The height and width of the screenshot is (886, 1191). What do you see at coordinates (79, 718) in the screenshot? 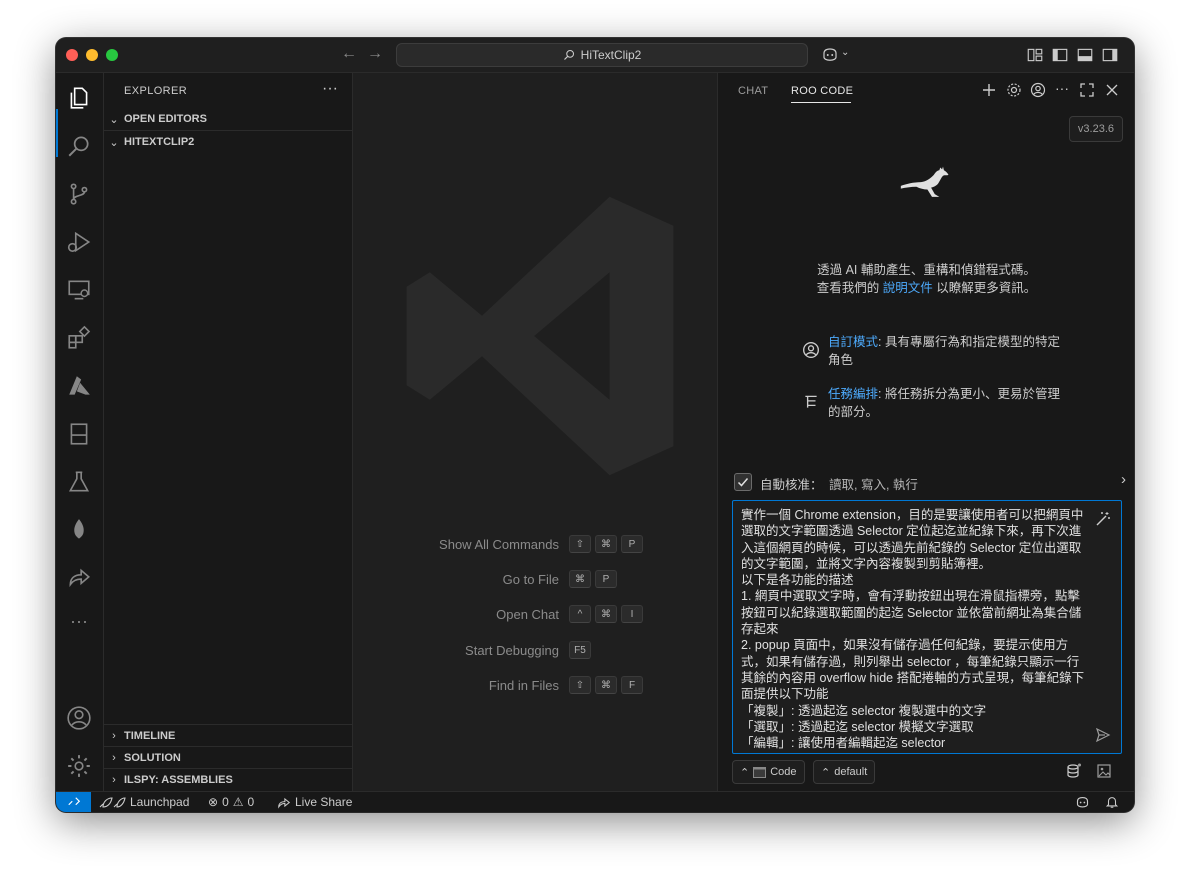
I see `accounts-icon` at bounding box center [79, 718].